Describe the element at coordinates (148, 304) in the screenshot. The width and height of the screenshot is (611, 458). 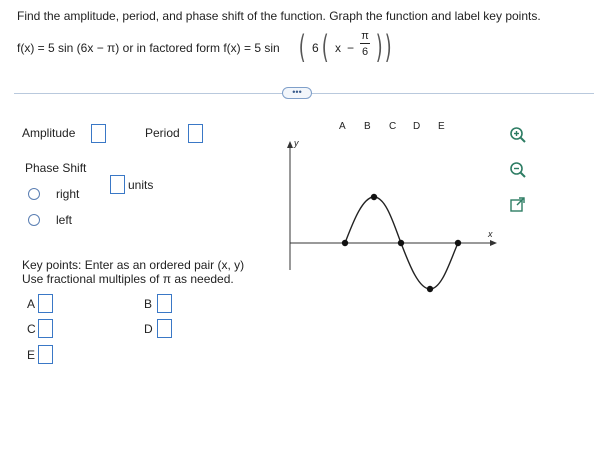
I see `point-b-label: B` at that location.